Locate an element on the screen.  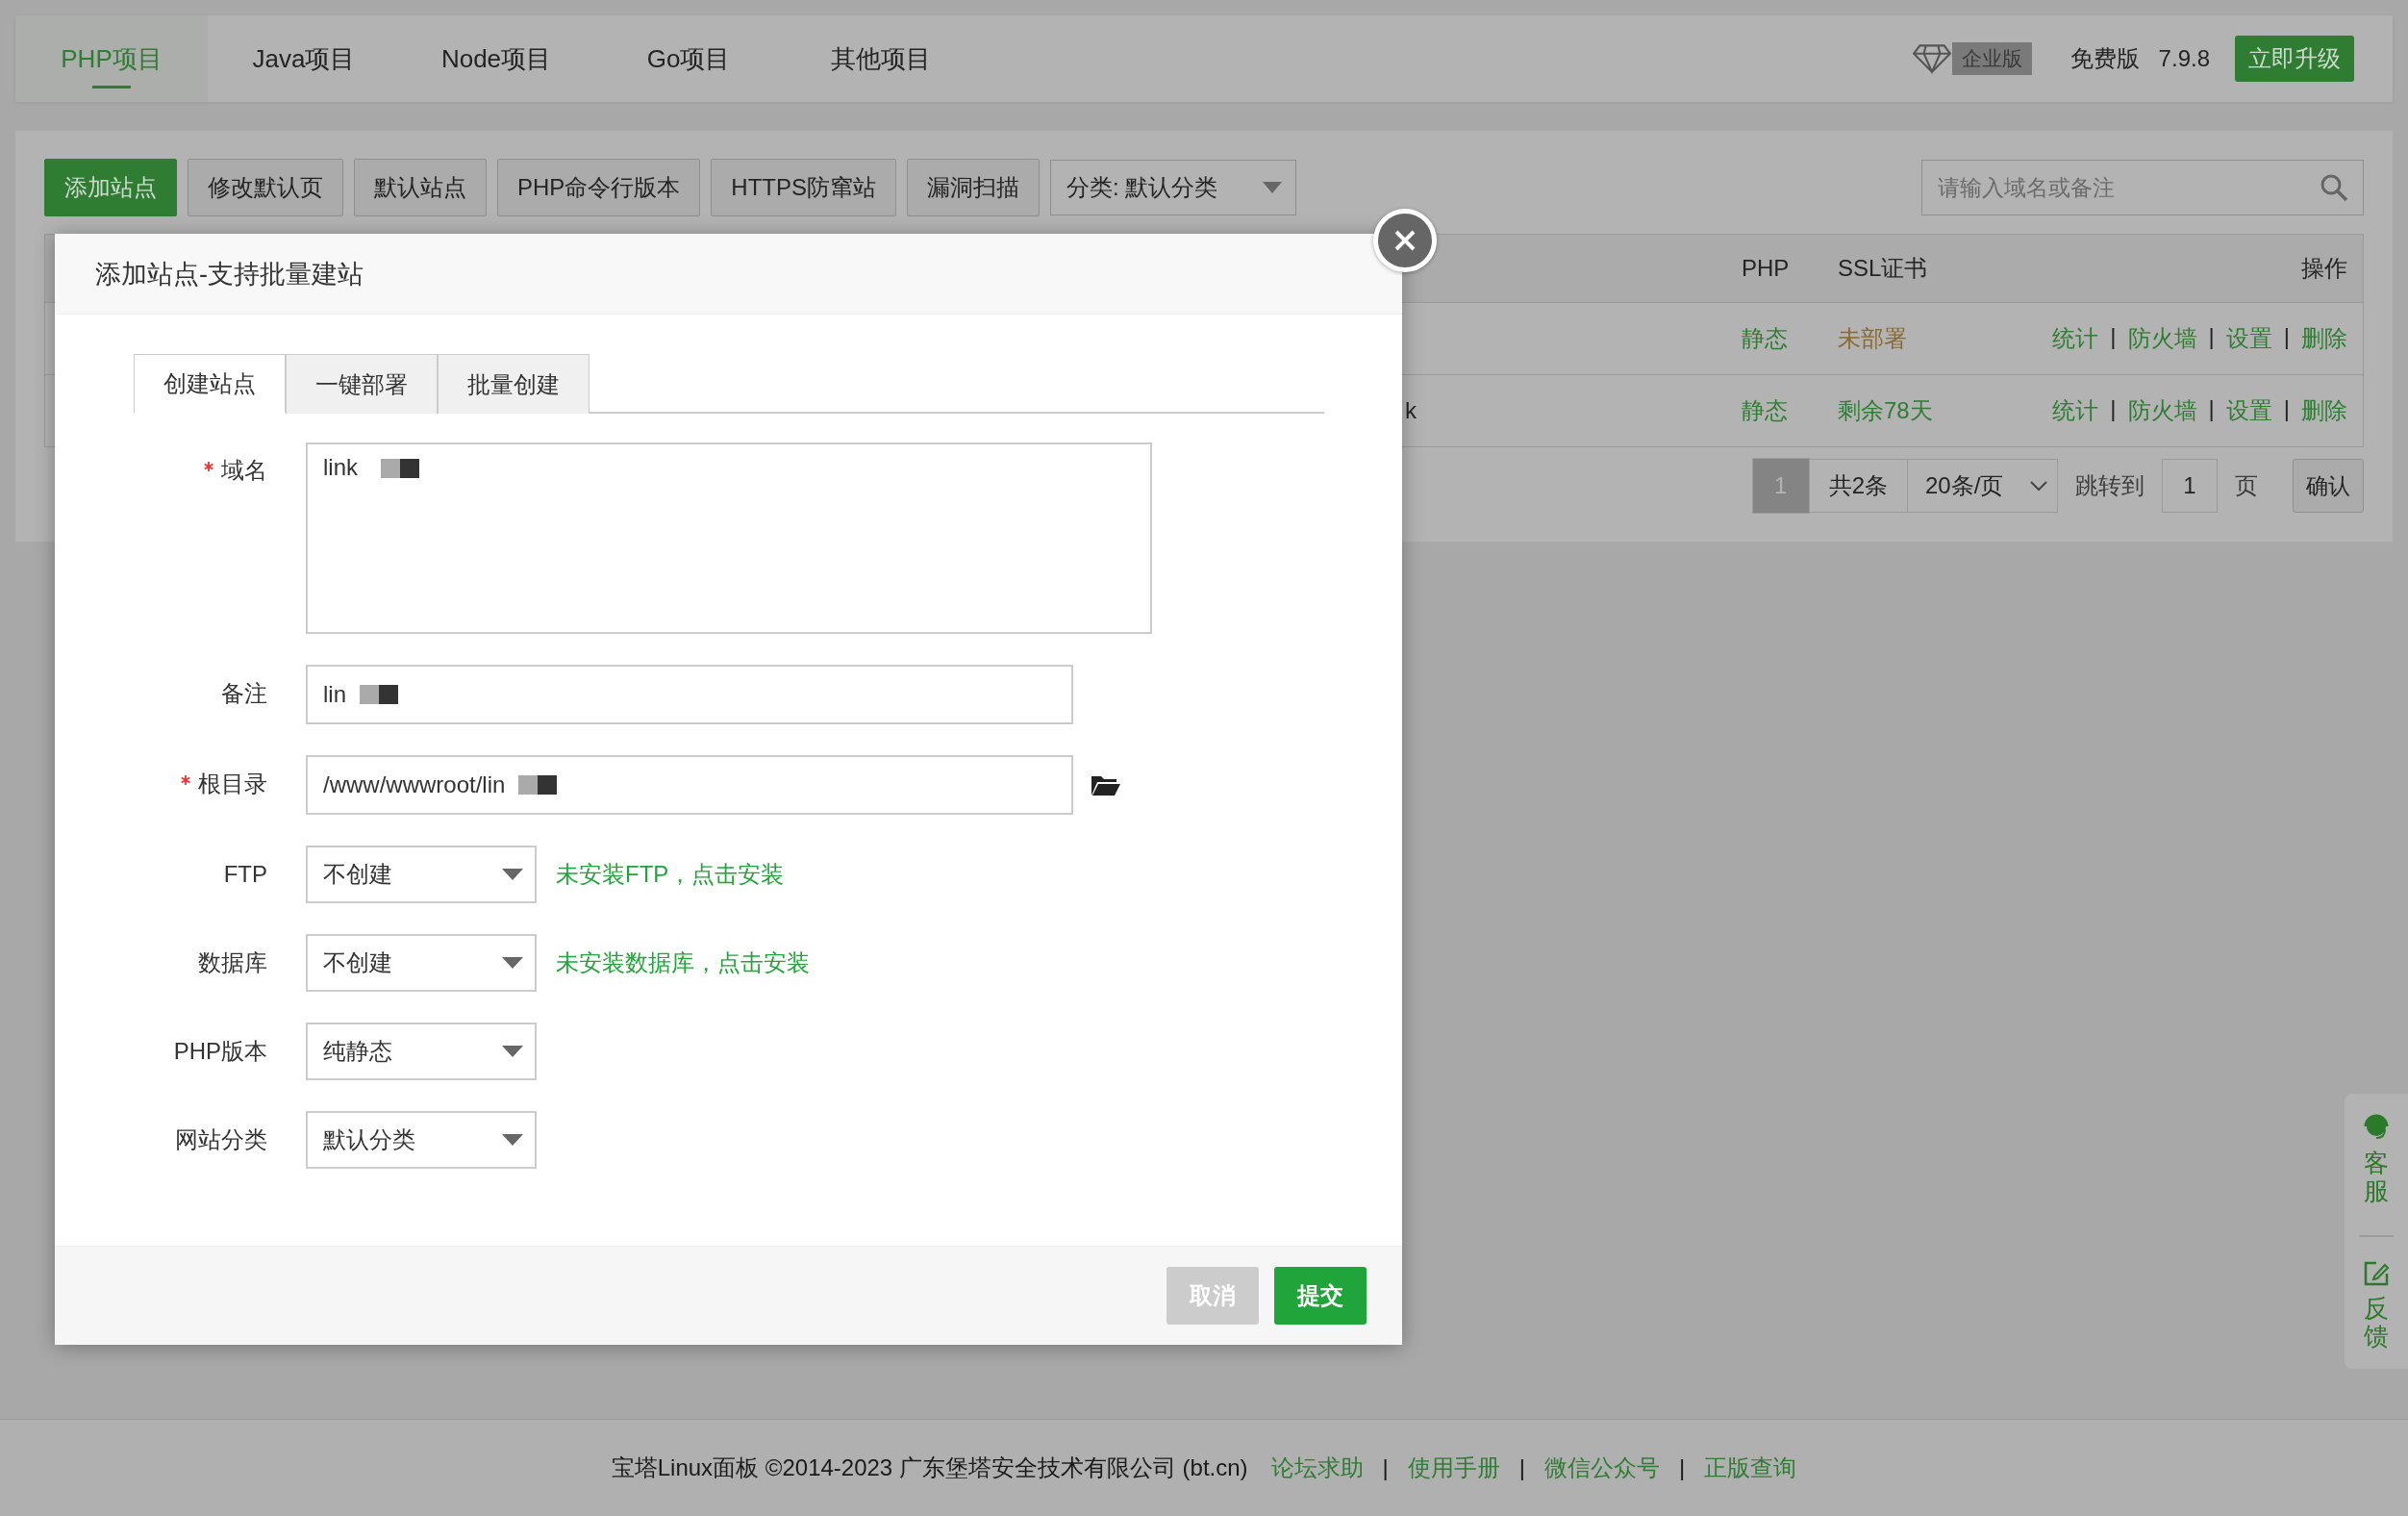
toolbar-button: HTTPS防窜站 is located at coordinates (804, 187).